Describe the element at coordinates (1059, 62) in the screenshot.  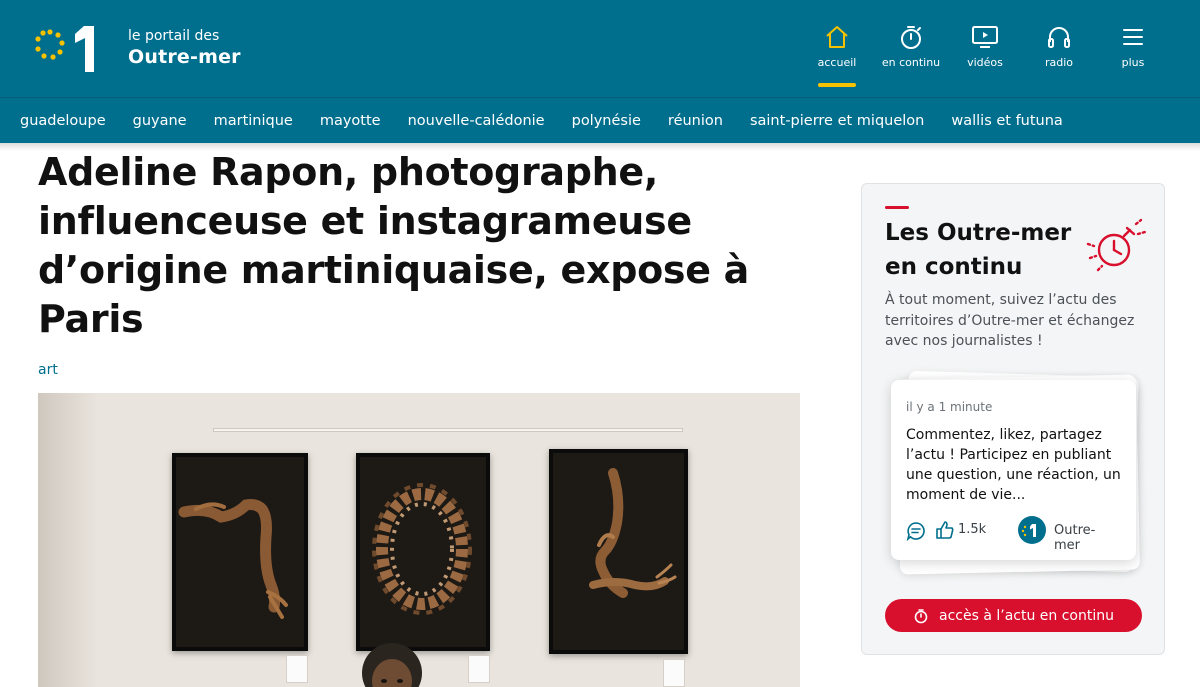
I see `nav-label: radio` at that location.